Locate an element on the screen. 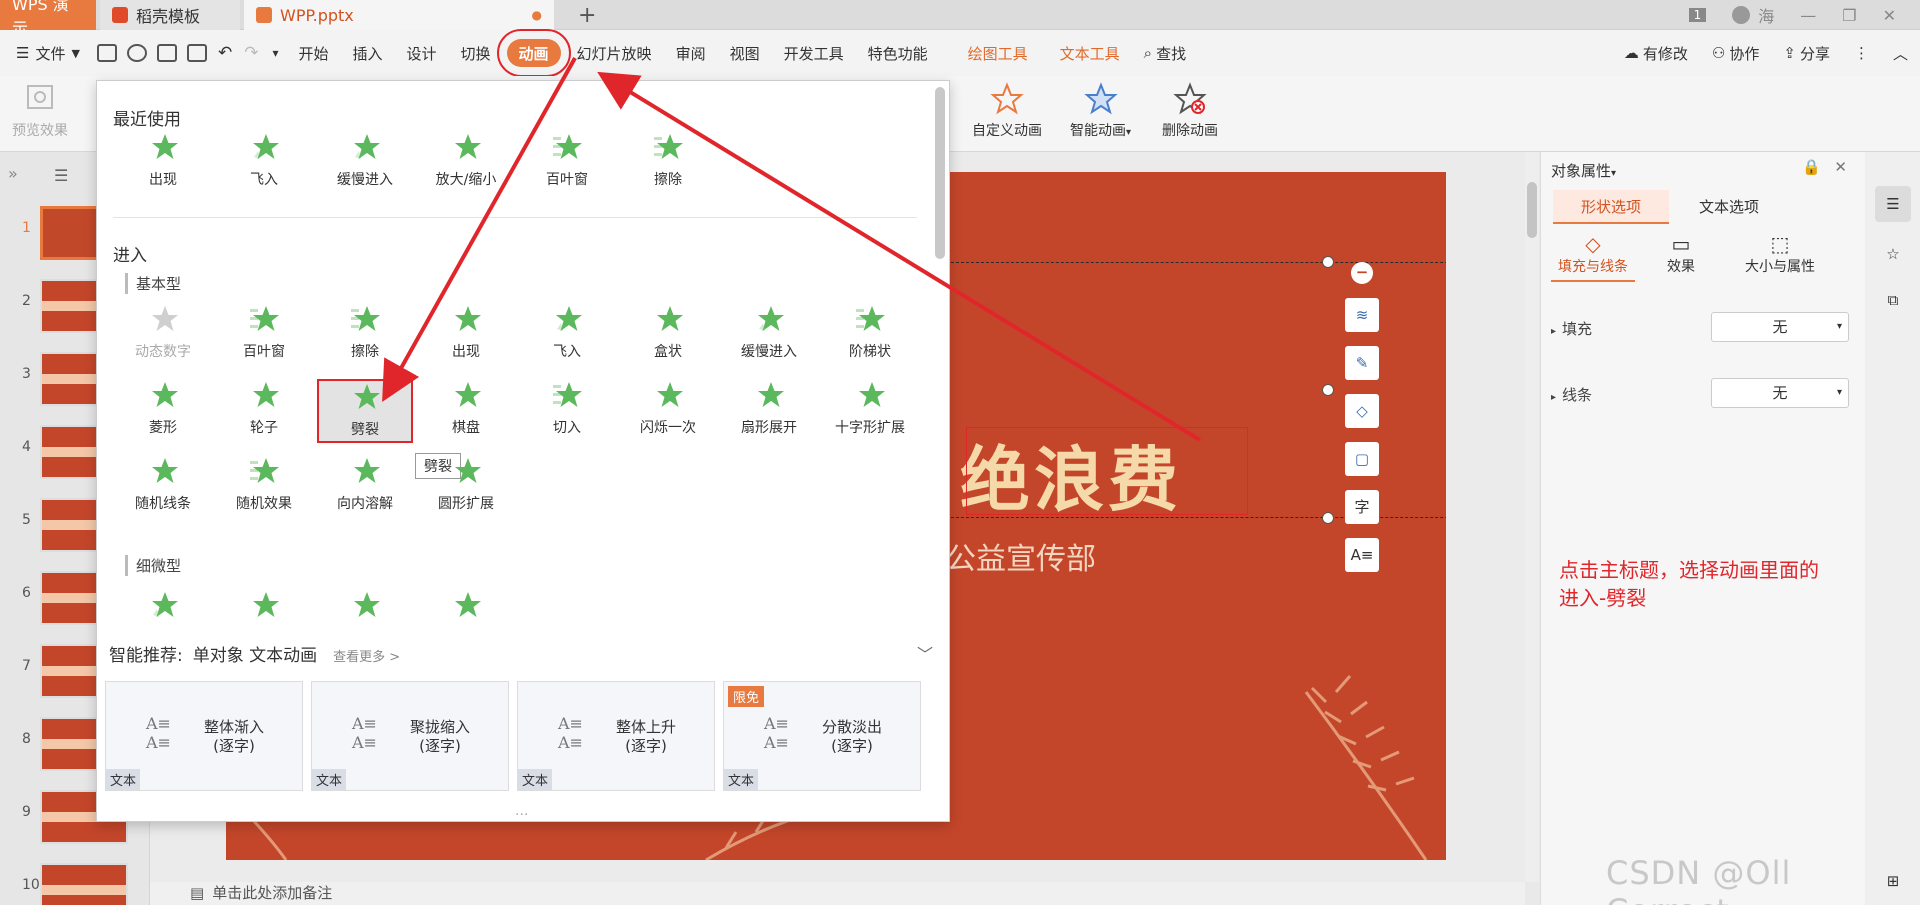 This screenshot has height=905, width=1920. text-style-icon: 字 is located at coordinates (1362, 507).